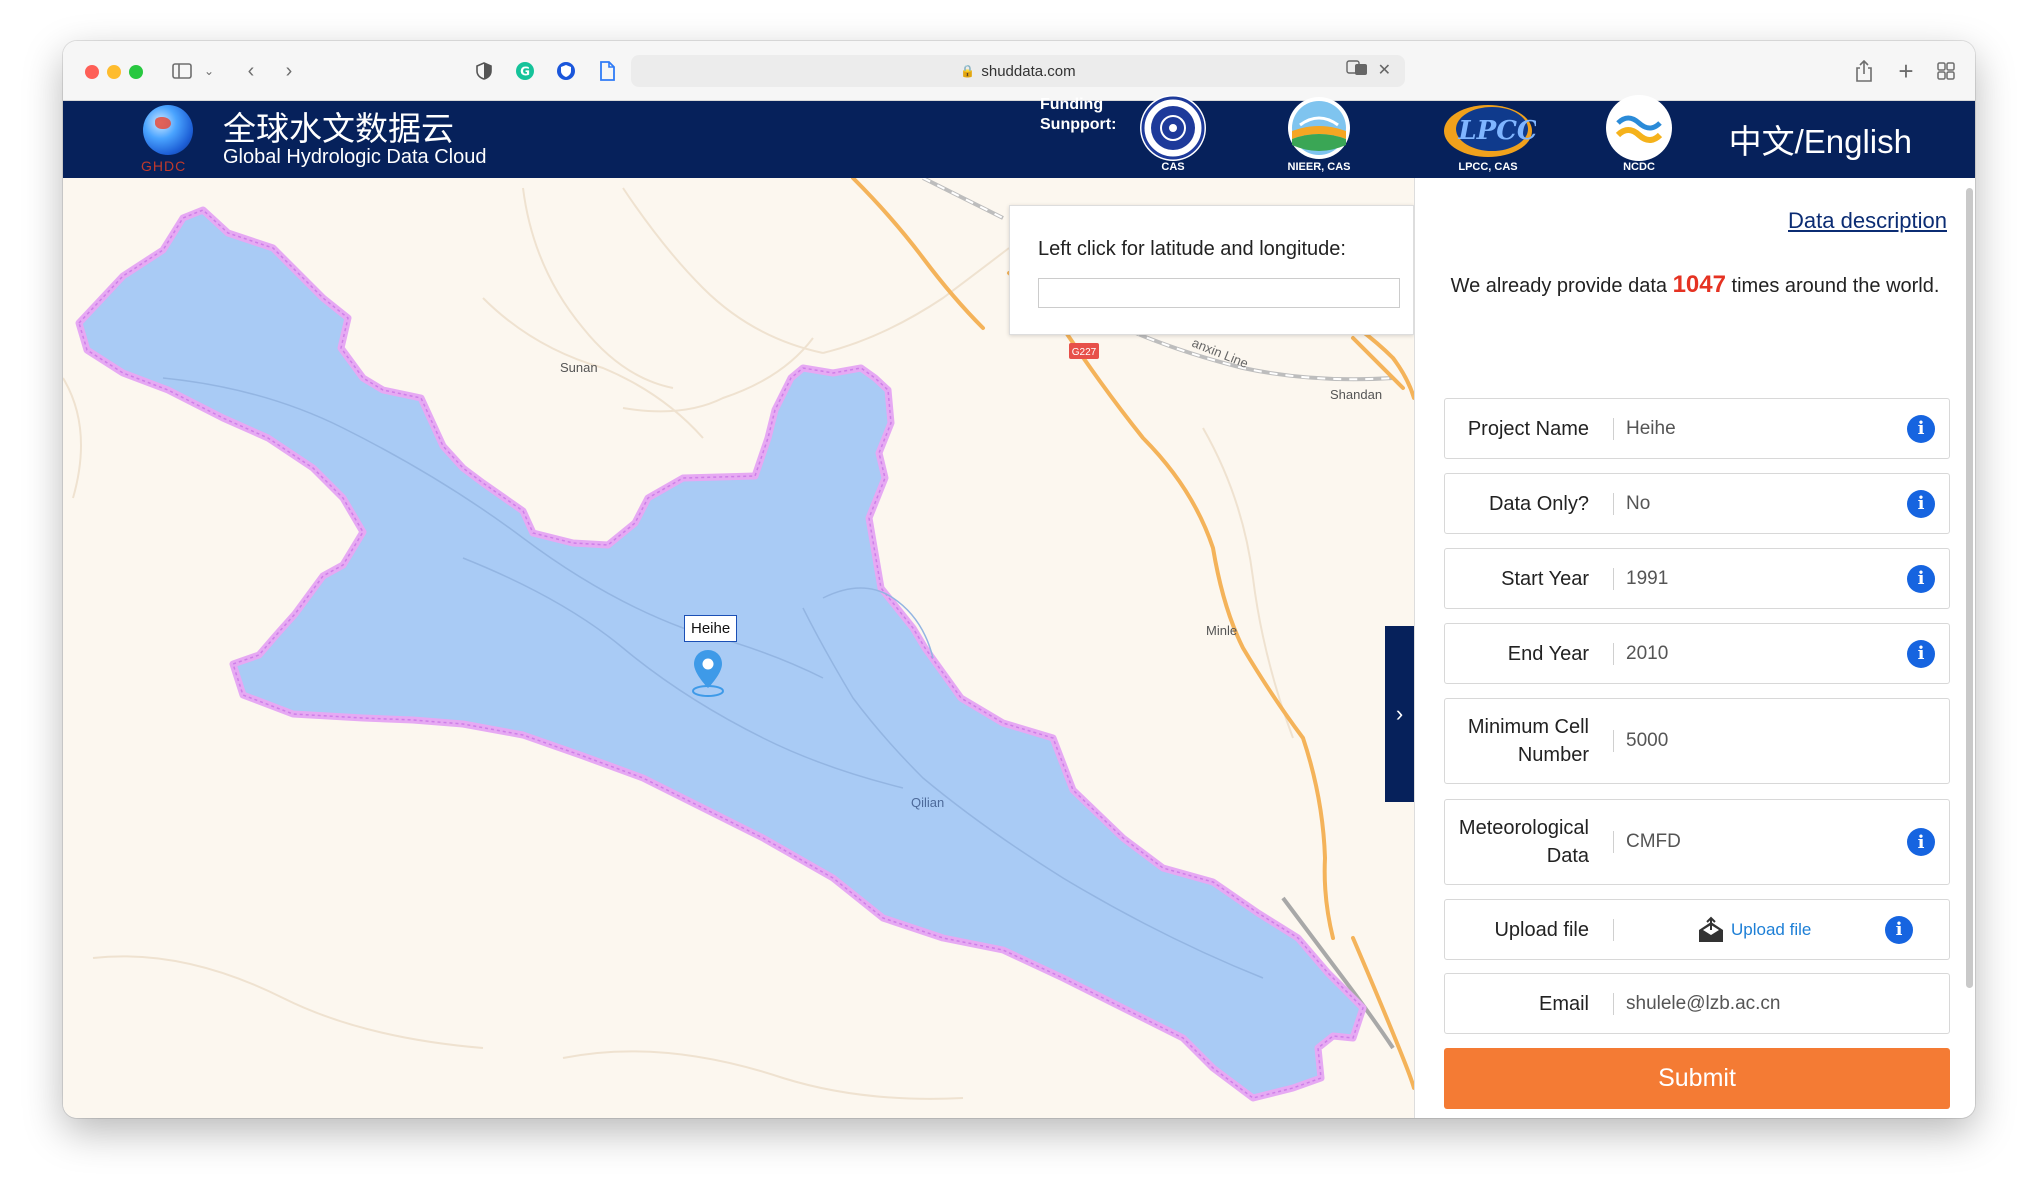  I want to click on browser-titlebar: ⌄ ‹ › G 🔒 shuddata.com ✕ +, so click(1019, 71).